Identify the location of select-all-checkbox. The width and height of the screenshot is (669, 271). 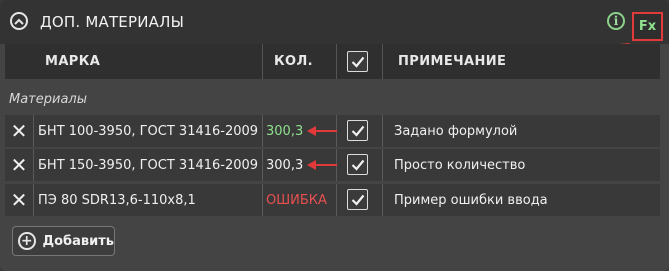
(357, 61).